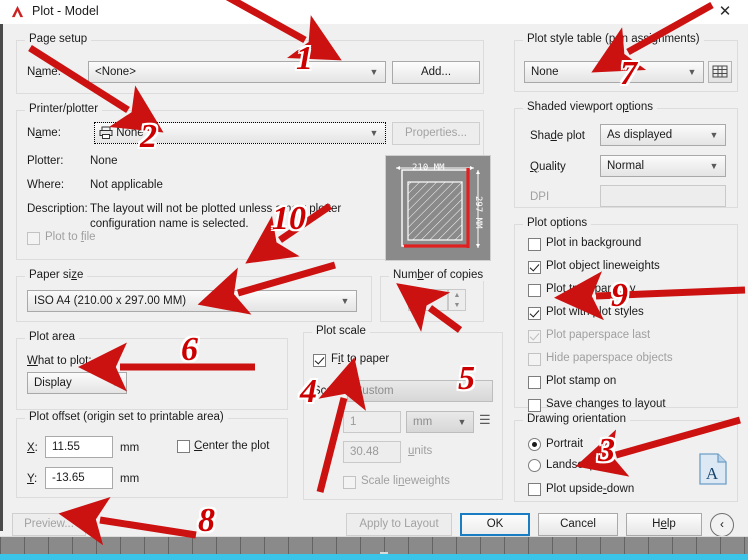  I want to click on copies-stepper: ▲ ▼, so click(457, 300).